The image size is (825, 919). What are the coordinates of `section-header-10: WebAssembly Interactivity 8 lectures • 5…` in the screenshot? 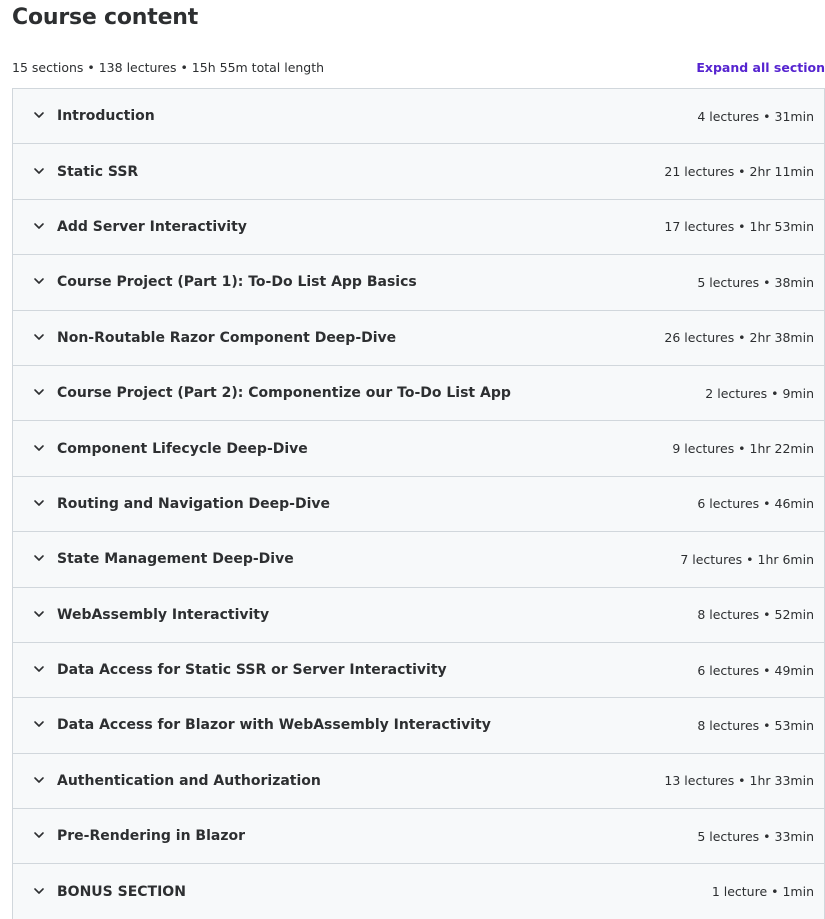 It's located at (418, 615).